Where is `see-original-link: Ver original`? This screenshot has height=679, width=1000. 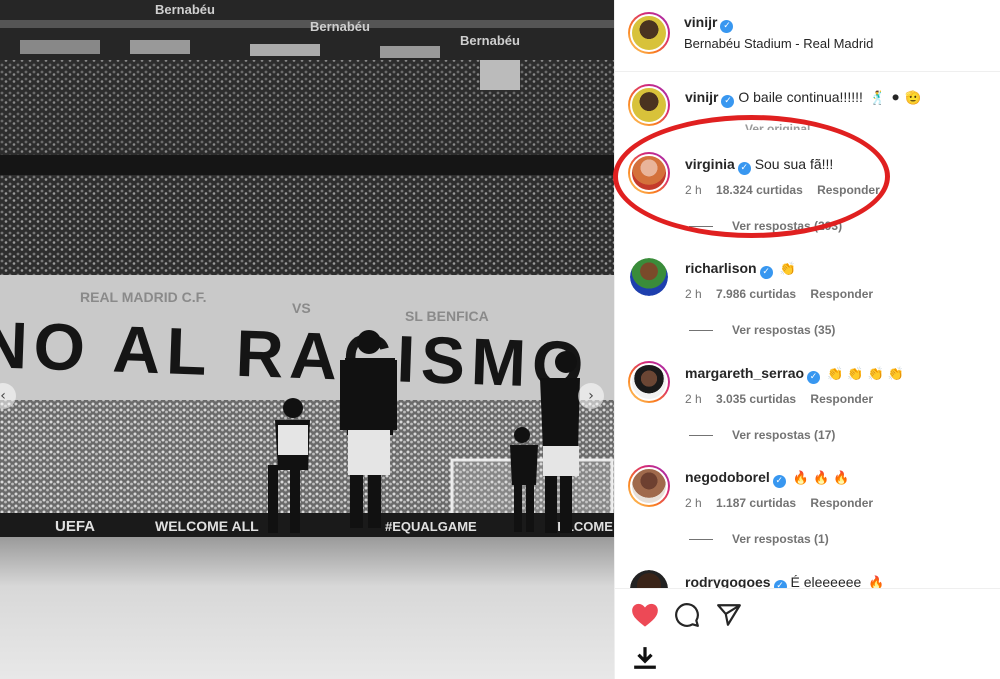 see-original-link: Ver original is located at coordinates (783, 126).